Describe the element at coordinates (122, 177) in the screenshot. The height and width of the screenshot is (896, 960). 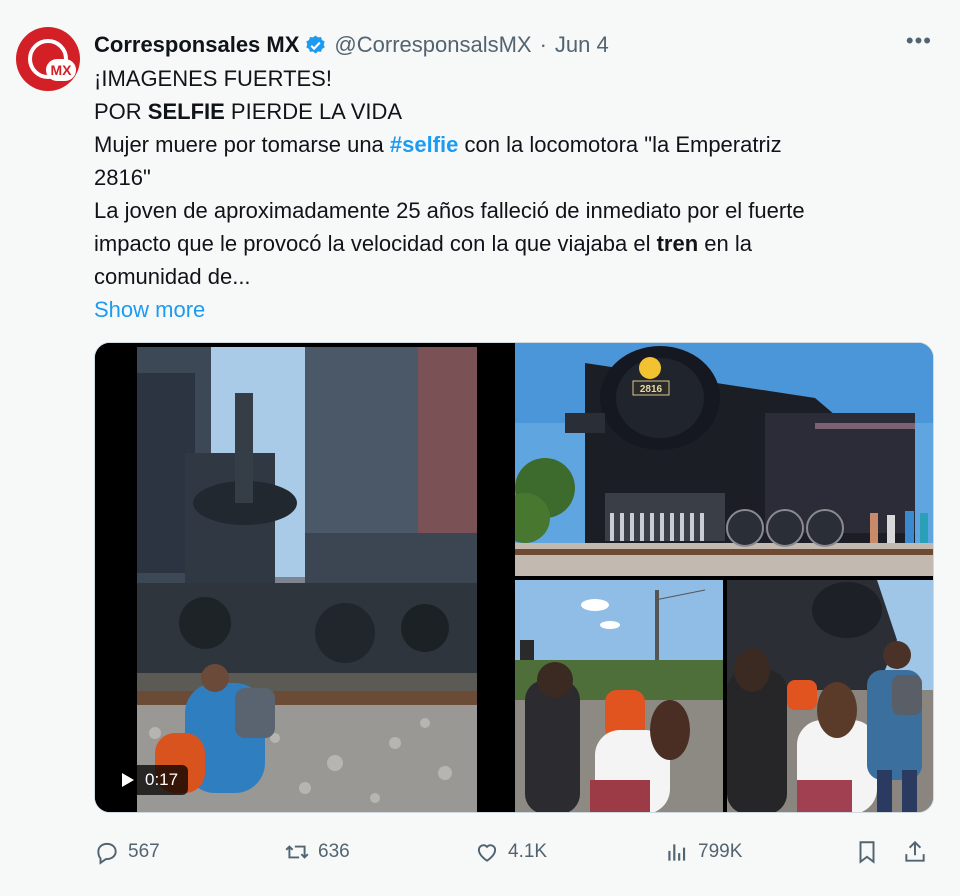
I see `tweet-line: 2816"` at that location.